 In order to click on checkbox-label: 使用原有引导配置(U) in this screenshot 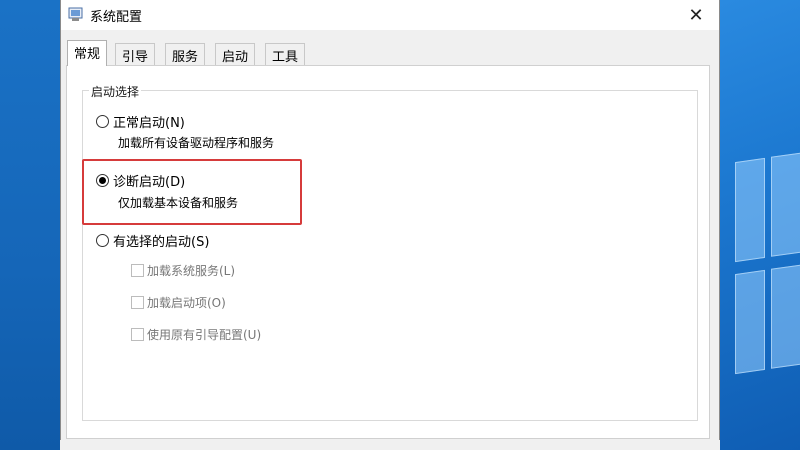, I will do `click(204, 335)`.